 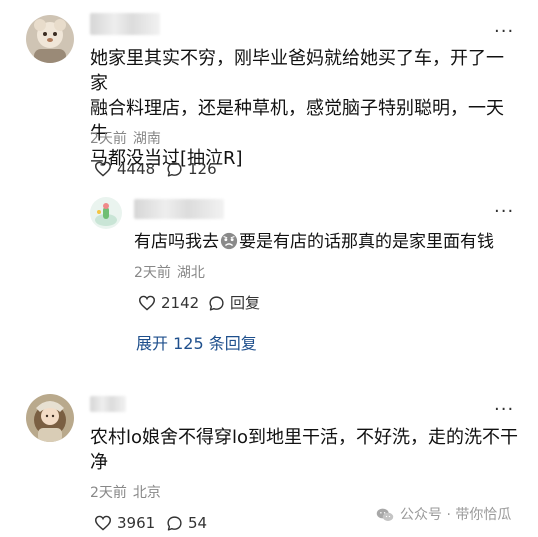 What do you see at coordinates (304, 450) in the screenshot?
I see `comment-text: 农村lo娘舍不得穿lo到地里干活，不好洗，走的洗不干 净` at bounding box center [304, 450].